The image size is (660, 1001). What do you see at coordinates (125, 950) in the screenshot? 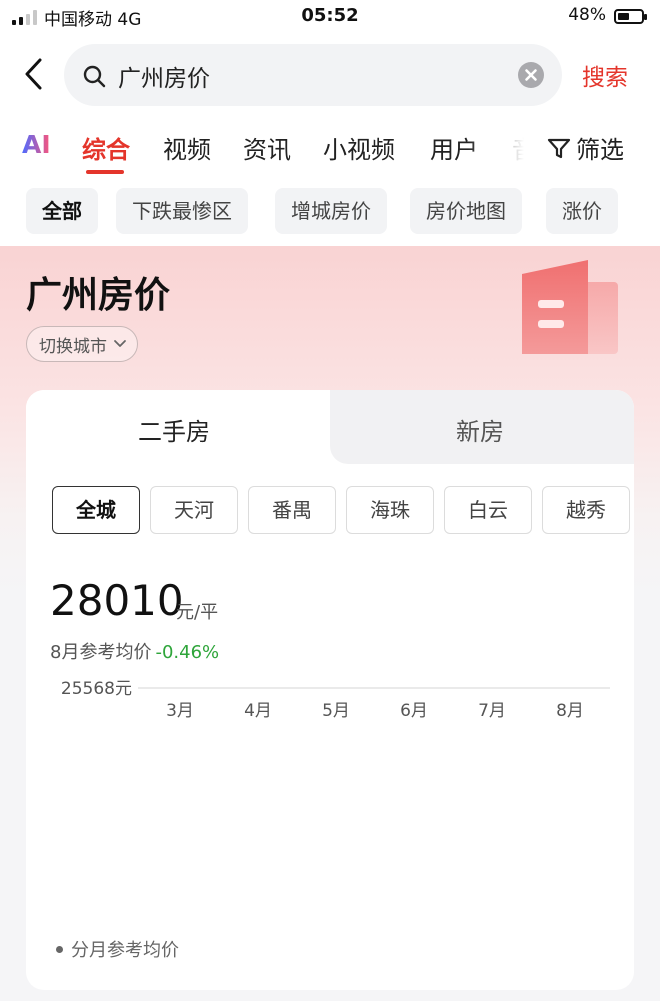
I see `legend-label: 分月参考均价` at bounding box center [125, 950].